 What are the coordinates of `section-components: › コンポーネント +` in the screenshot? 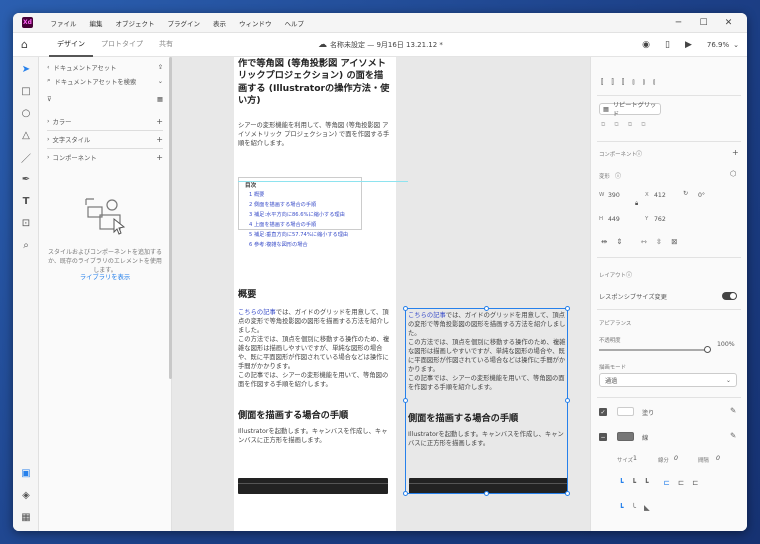 It's located at (105, 157).